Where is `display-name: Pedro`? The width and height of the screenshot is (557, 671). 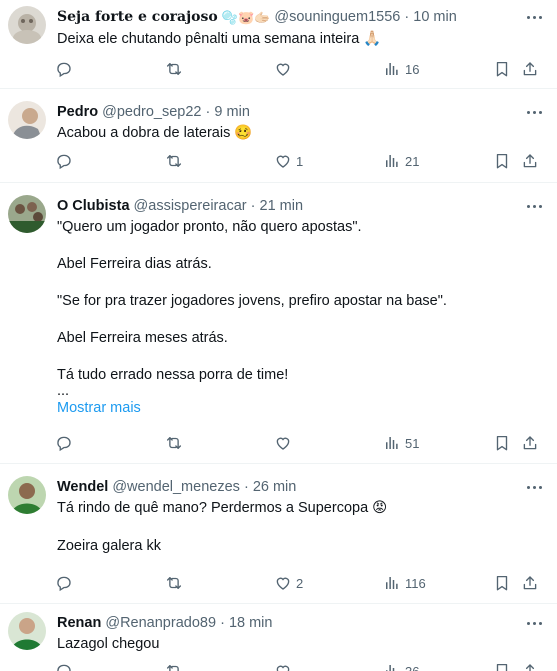
display-name: Pedro is located at coordinates (77, 112).